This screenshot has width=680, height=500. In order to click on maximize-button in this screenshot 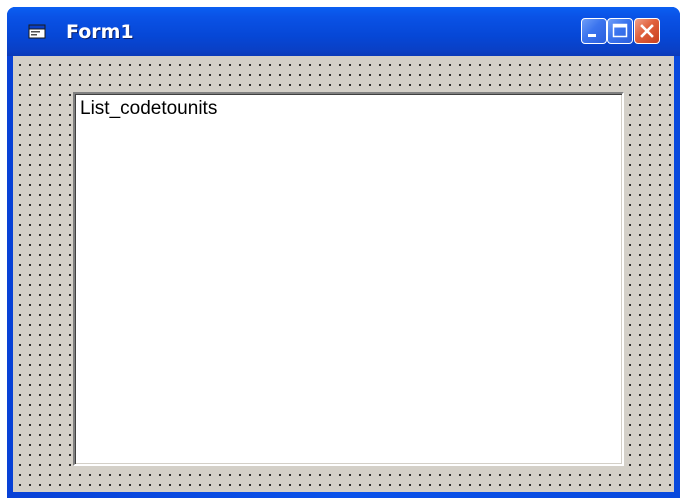, I will do `click(620, 31)`.